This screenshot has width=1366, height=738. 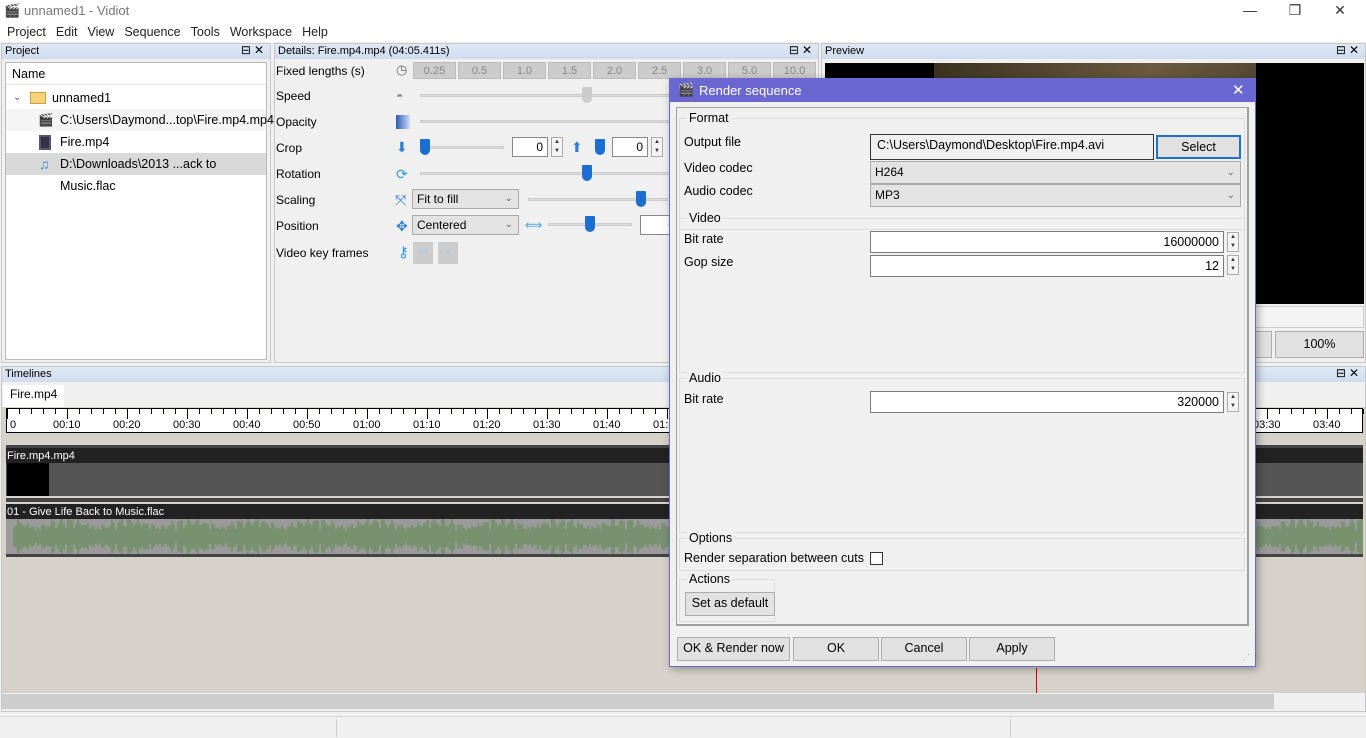 What do you see at coordinates (1047, 402) in the screenshot?
I see `audio-bitrate-input: 320000` at bounding box center [1047, 402].